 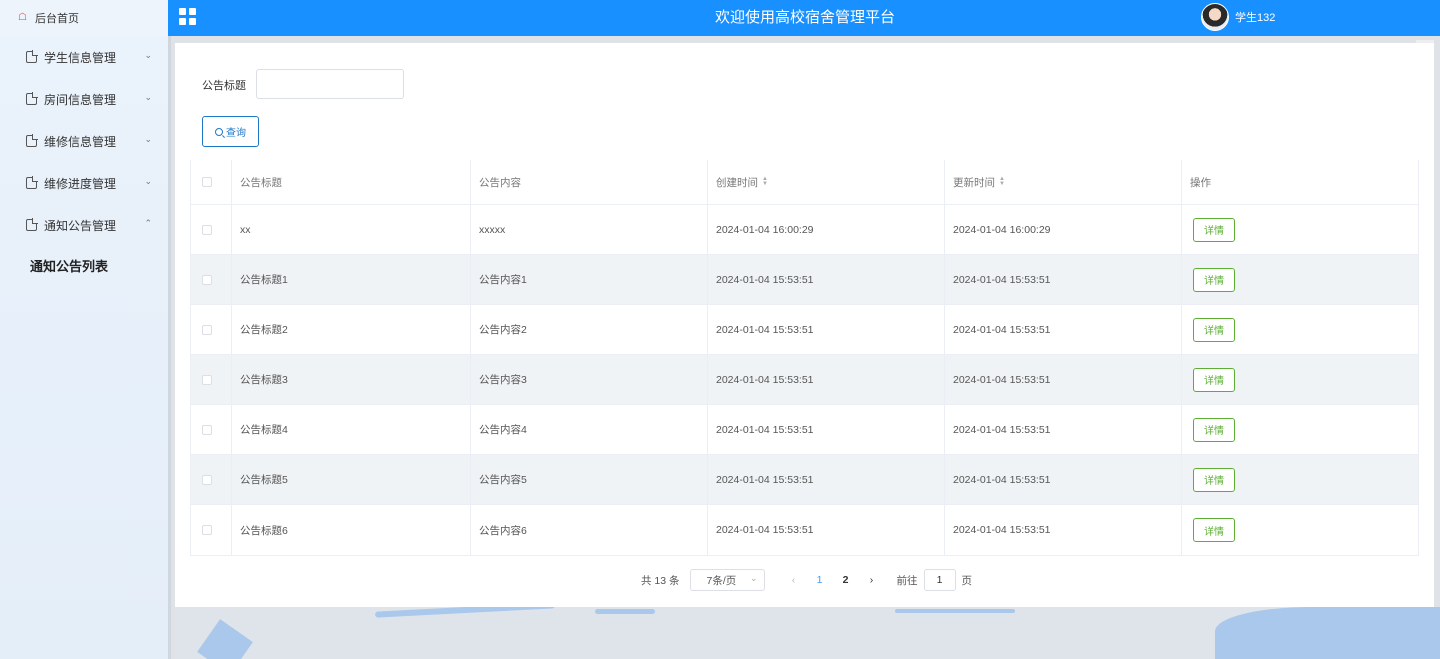 What do you see at coordinates (589, 279) in the screenshot?
I see `cell-content: 公告内容1` at bounding box center [589, 279].